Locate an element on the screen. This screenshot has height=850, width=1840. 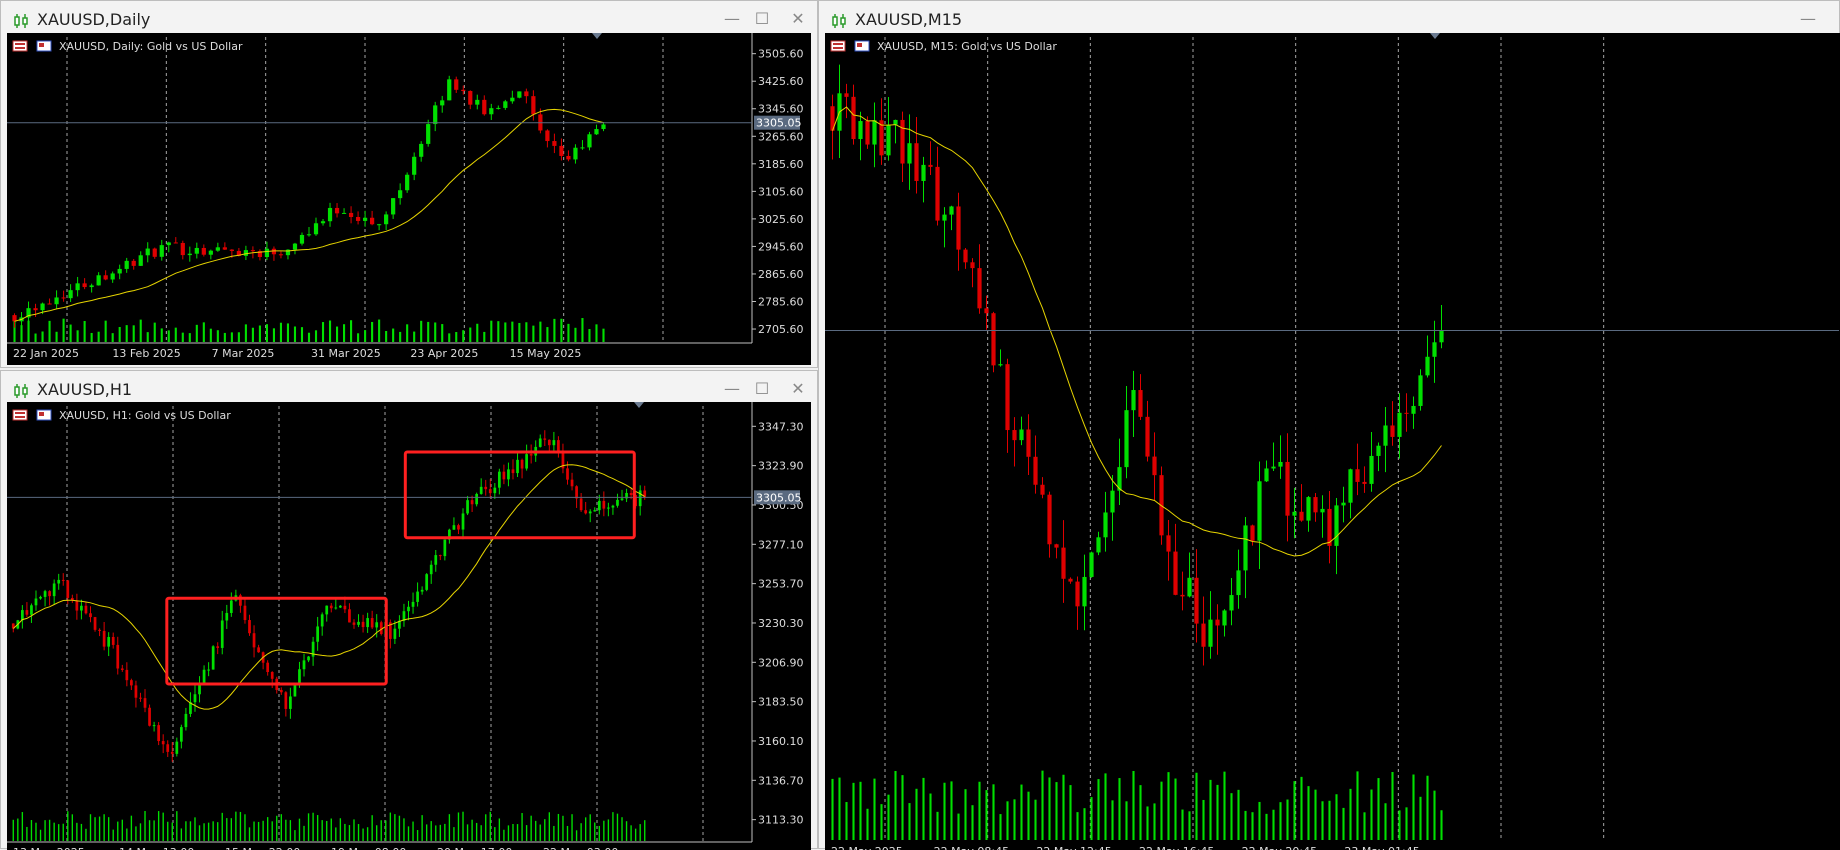
price-tick-label: 3265.60 is located at coordinates (781, 136).